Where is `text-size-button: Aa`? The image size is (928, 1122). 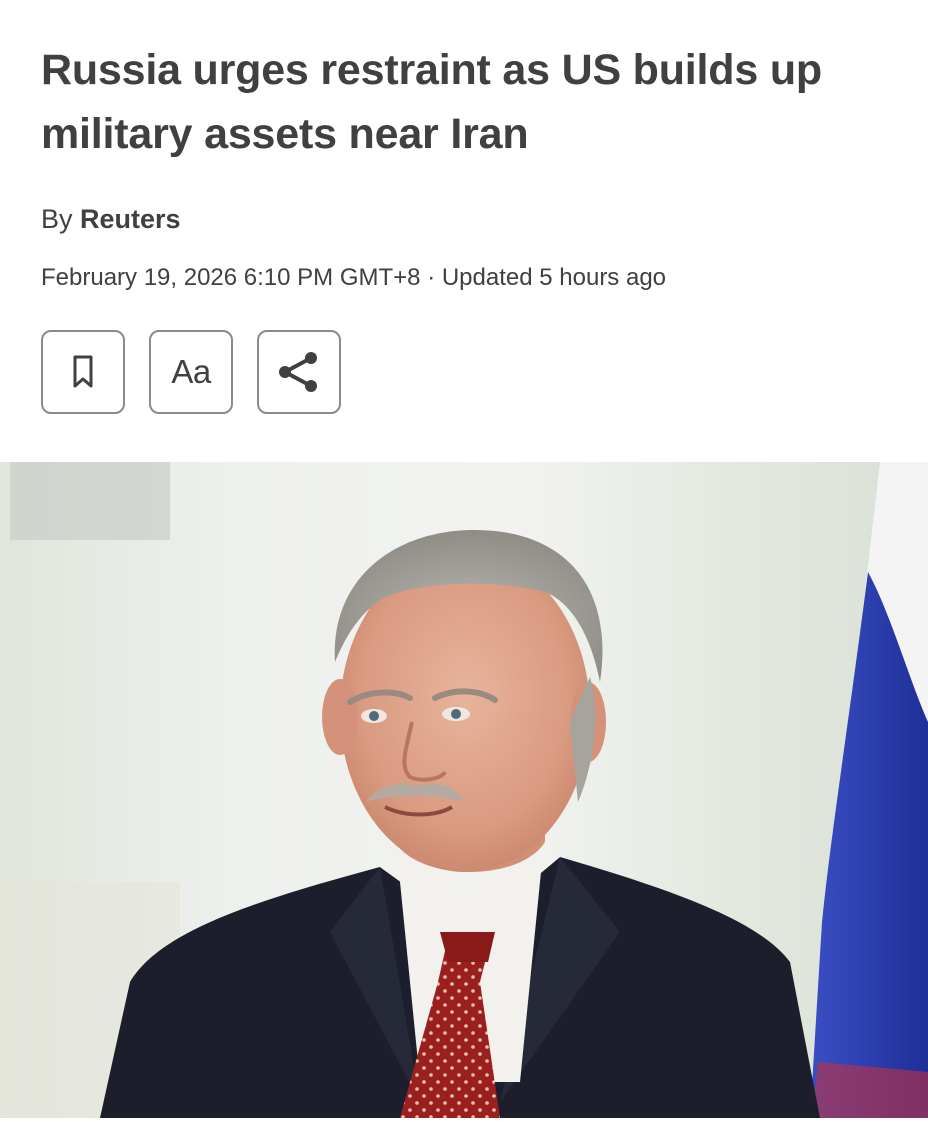
text-size-button: Aa is located at coordinates (191, 372).